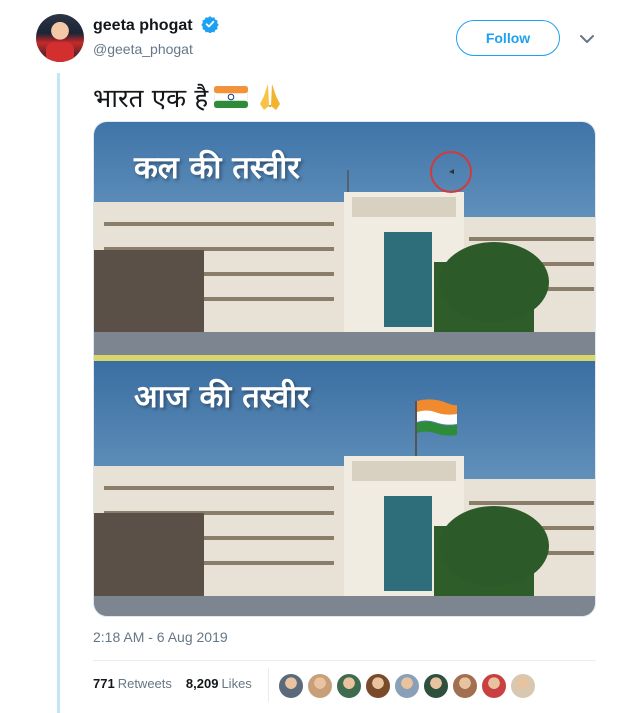 The height and width of the screenshot is (713, 631). What do you see at coordinates (144, 683) in the screenshot?
I see `retweets-label: Retweets` at bounding box center [144, 683].